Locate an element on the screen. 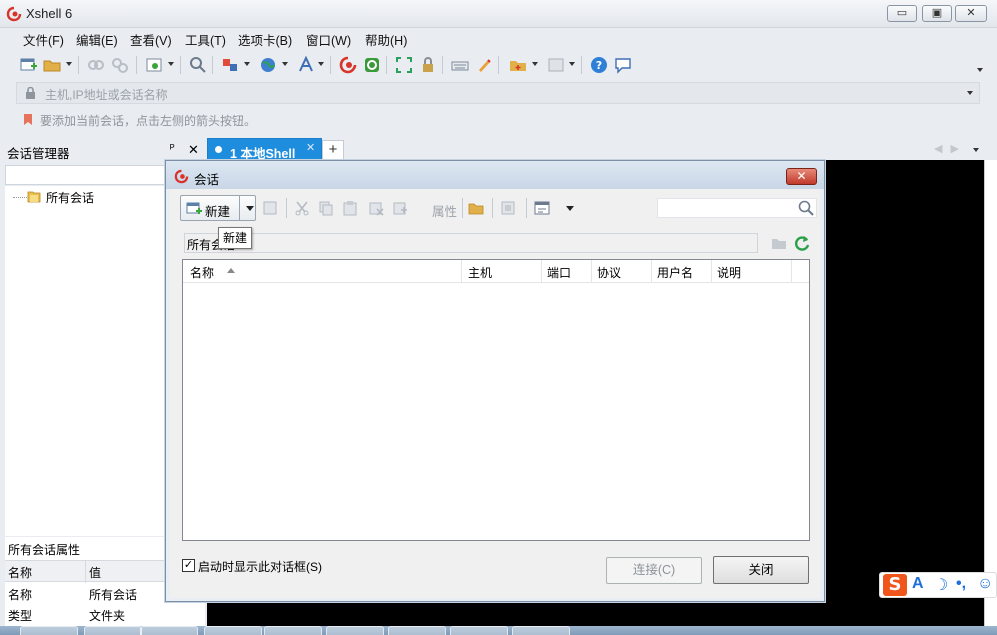 The width and height of the screenshot is (997, 635). ime-halfwidth-icon: ☽ is located at coordinates (941, 585).